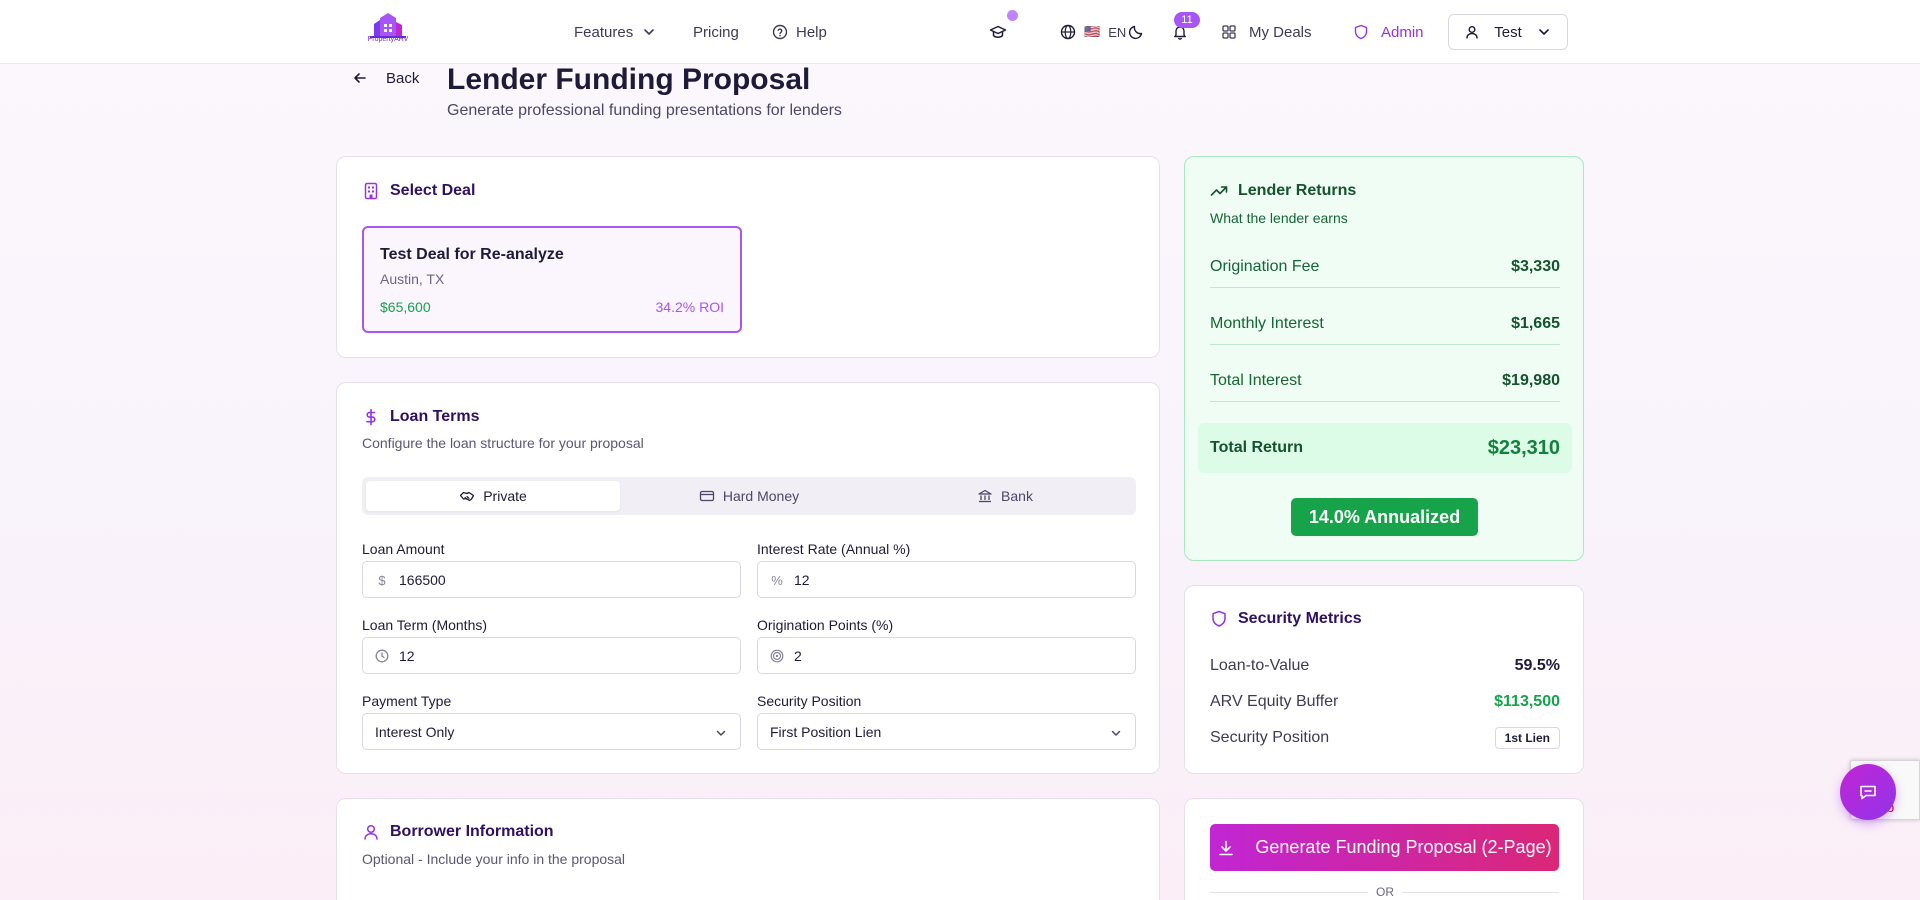 The width and height of the screenshot is (1920, 900). I want to click on monthly-interest-label: Monthly Interest, so click(1267, 323).